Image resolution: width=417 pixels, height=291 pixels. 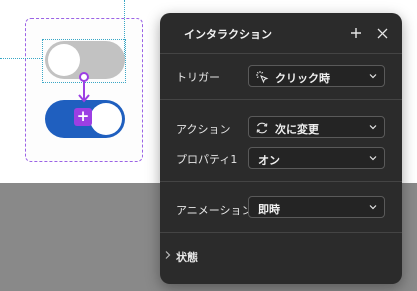 I want to click on action-dropdown: 次に変更, so click(x=316, y=127).